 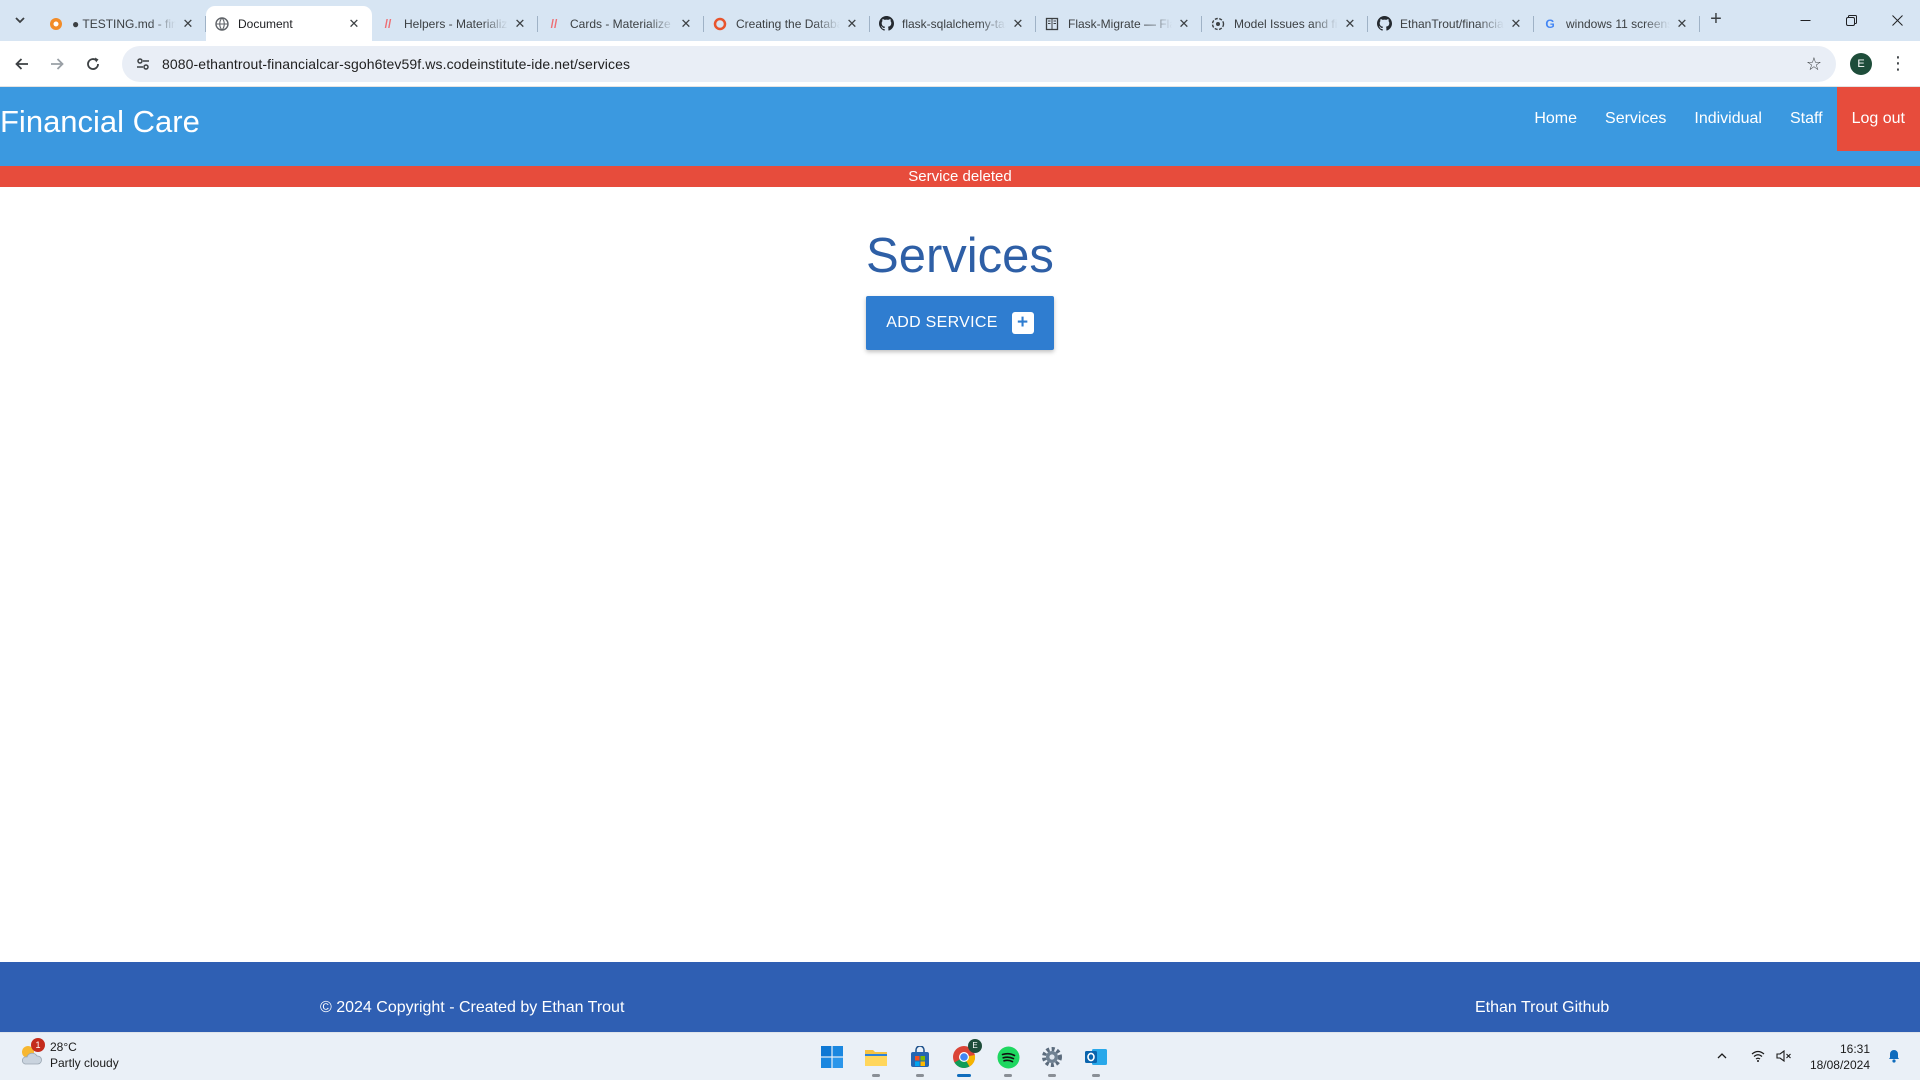 I want to click on browser-tab: flask-sqlalchemy-tasks ✕, so click(x=953, y=23).